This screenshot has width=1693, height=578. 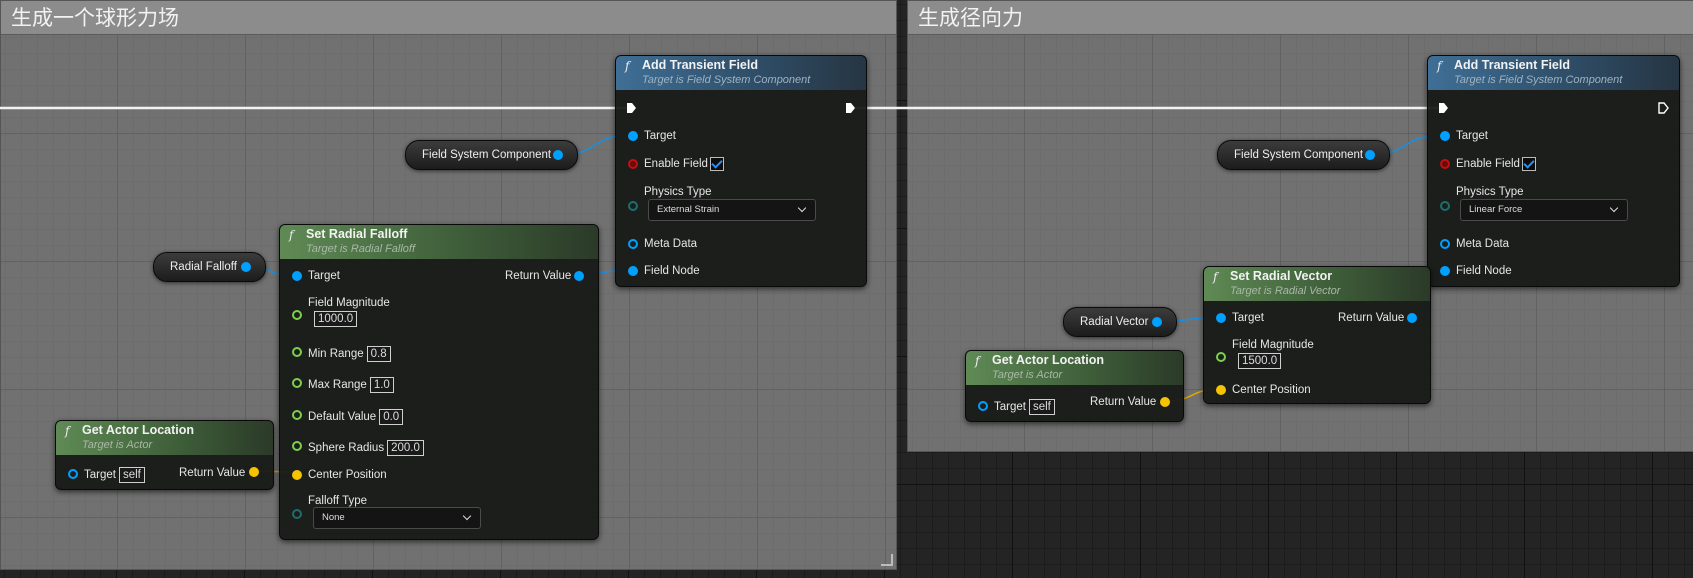 What do you see at coordinates (1114, 322) in the screenshot?
I see `var-label: Radial Vector` at bounding box center [1114, 322].